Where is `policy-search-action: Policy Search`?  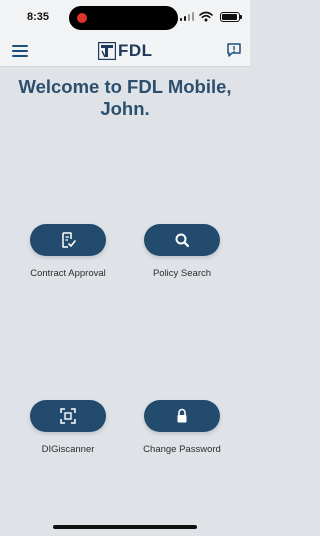
policy-search-action: Policy Search is located at coordinates (182, 251).